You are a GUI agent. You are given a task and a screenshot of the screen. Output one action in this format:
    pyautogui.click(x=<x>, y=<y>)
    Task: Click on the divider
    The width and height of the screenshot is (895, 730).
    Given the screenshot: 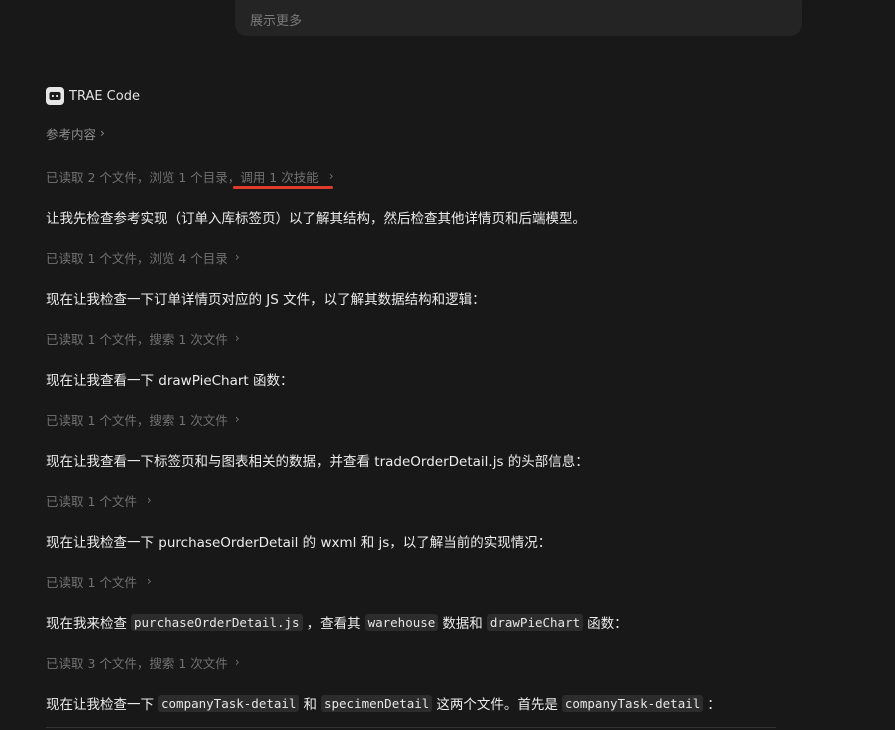 What is the action you would take?
    pyautogui.click(x=411, y=727)
    